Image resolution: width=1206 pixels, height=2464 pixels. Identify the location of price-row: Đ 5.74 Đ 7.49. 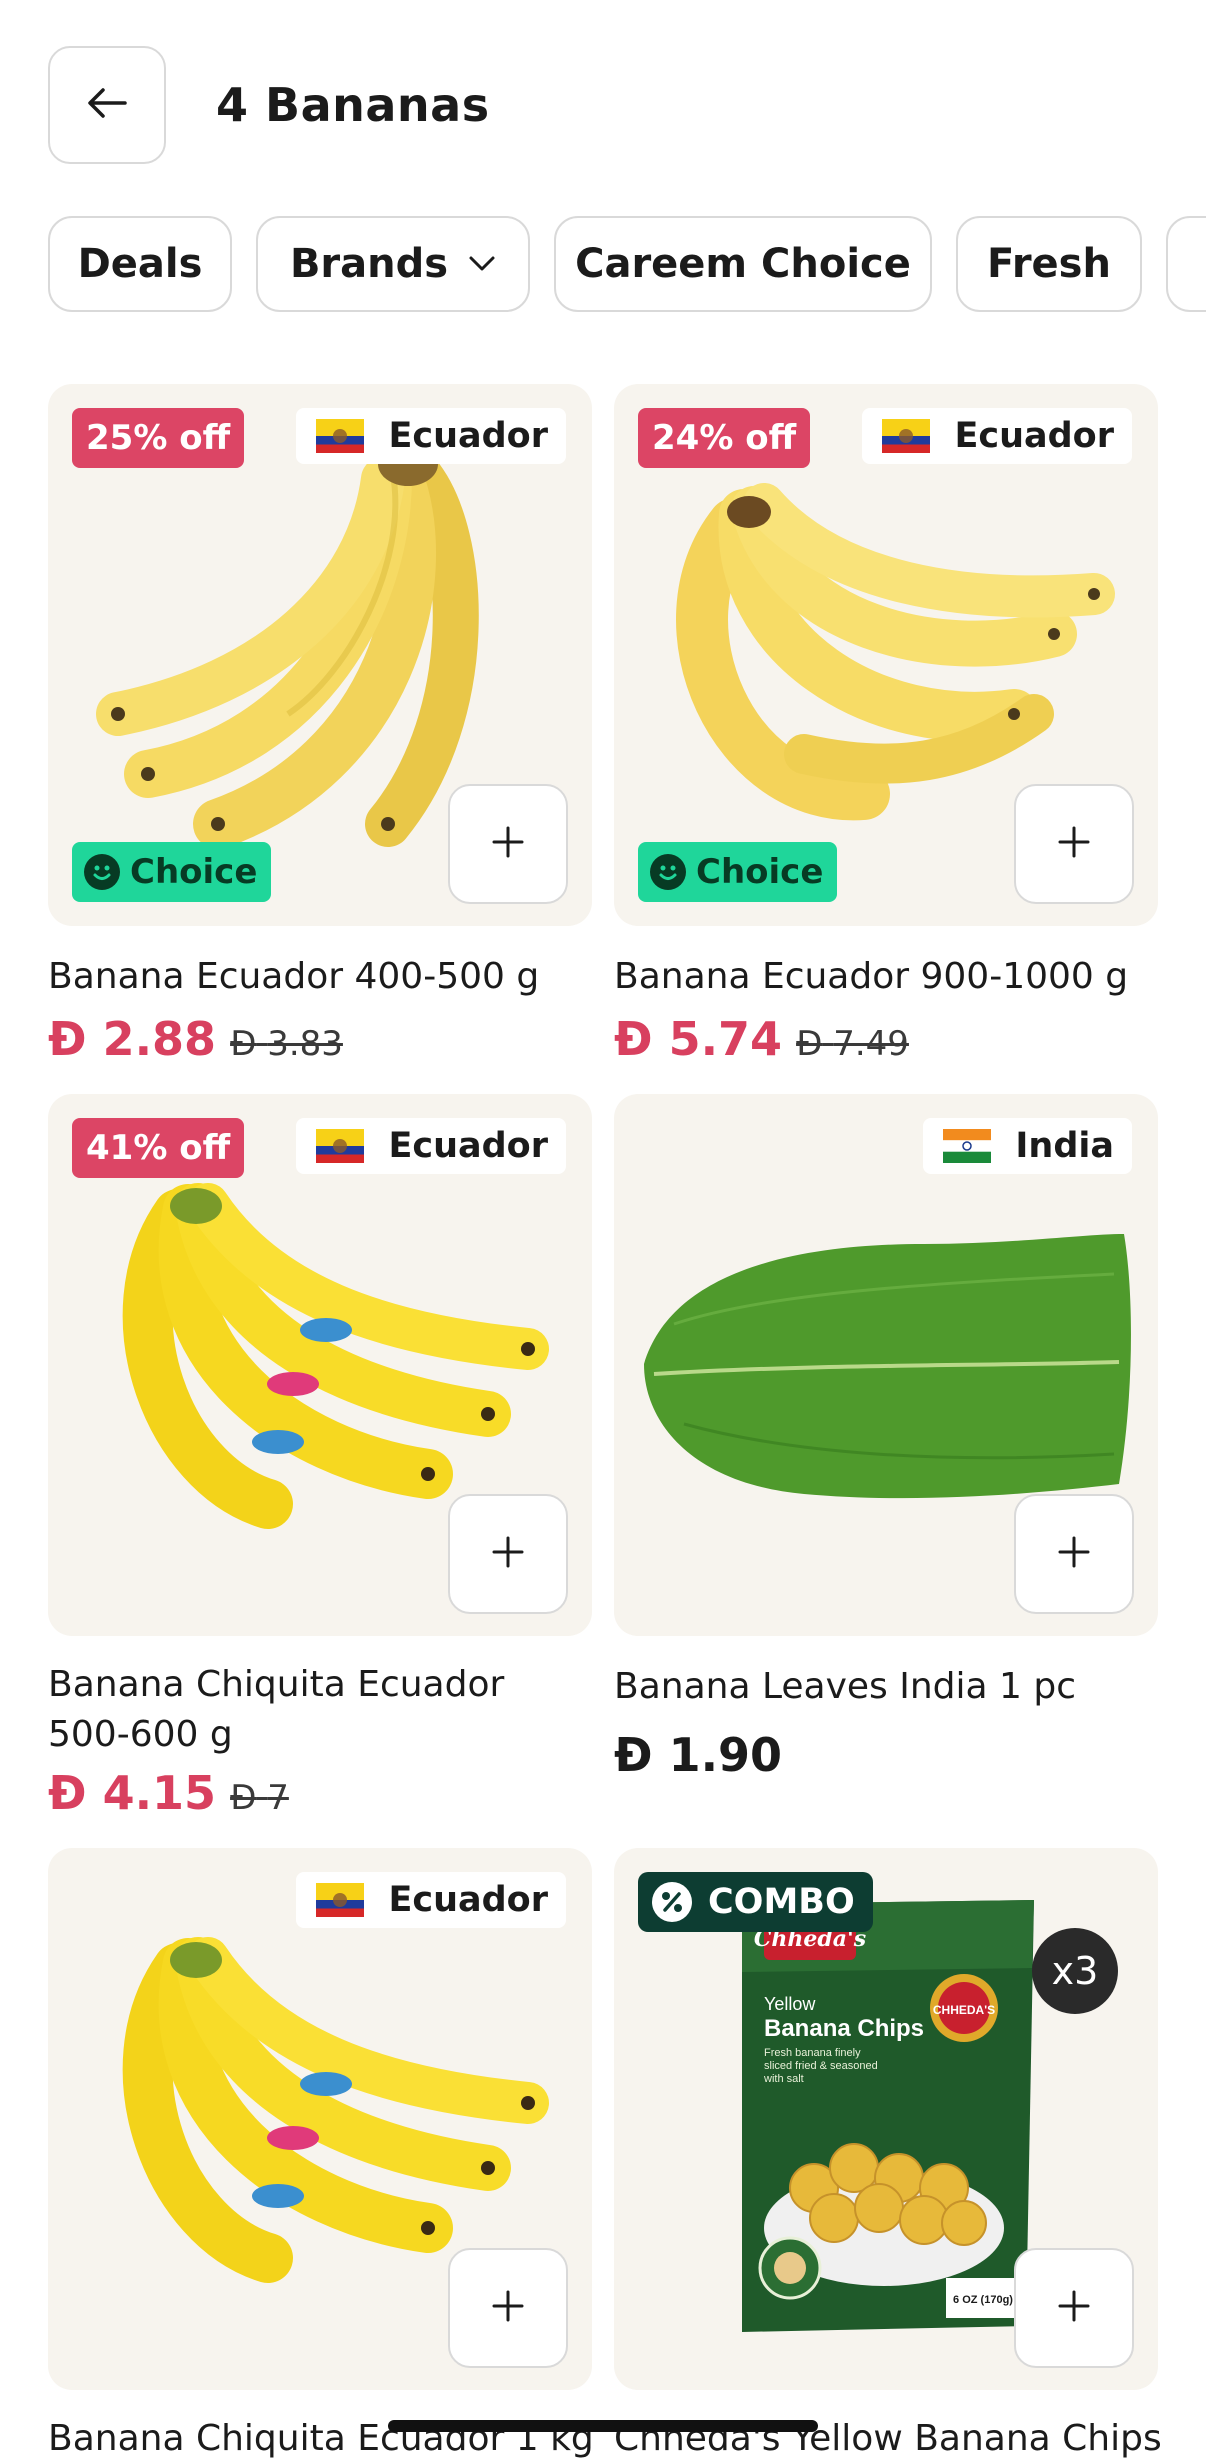
(761, 1039).